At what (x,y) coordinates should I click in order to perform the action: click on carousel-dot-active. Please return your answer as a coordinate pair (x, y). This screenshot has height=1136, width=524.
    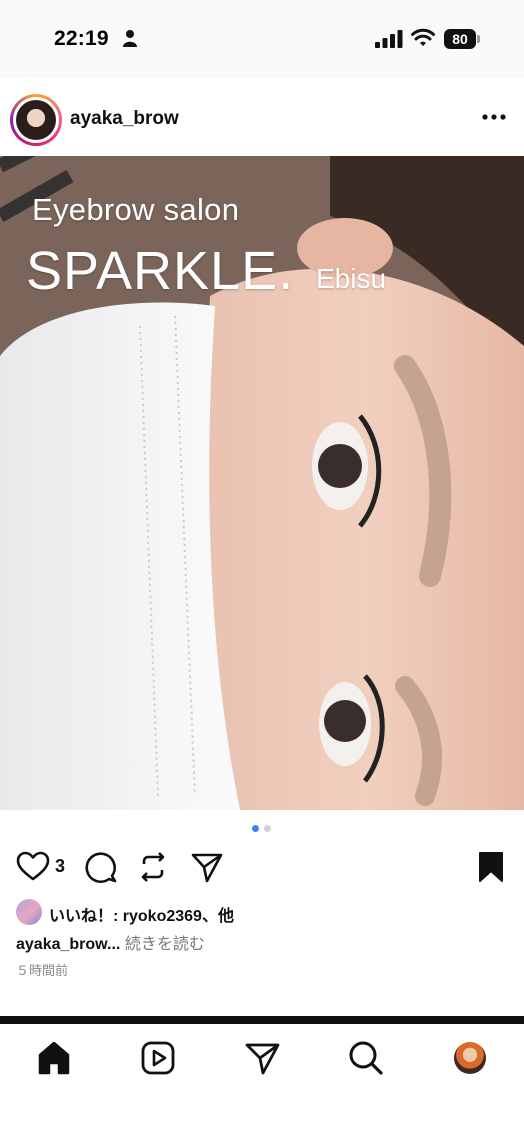
    Looking at the image, I should click on (255, 828).